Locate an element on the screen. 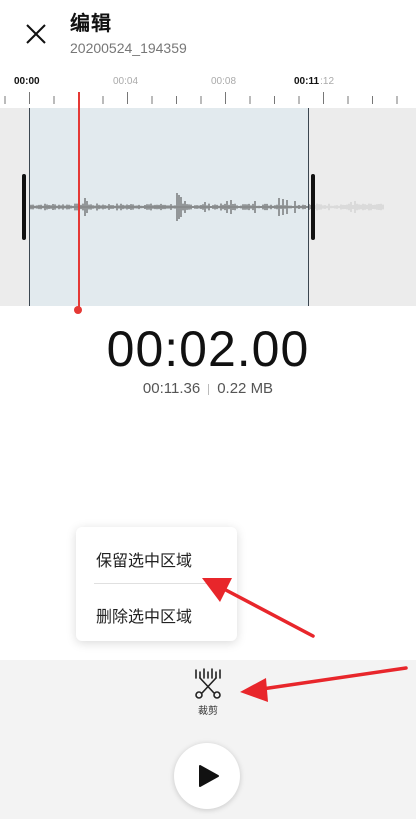  selection-start-handle is located at coordinates (24, 207).